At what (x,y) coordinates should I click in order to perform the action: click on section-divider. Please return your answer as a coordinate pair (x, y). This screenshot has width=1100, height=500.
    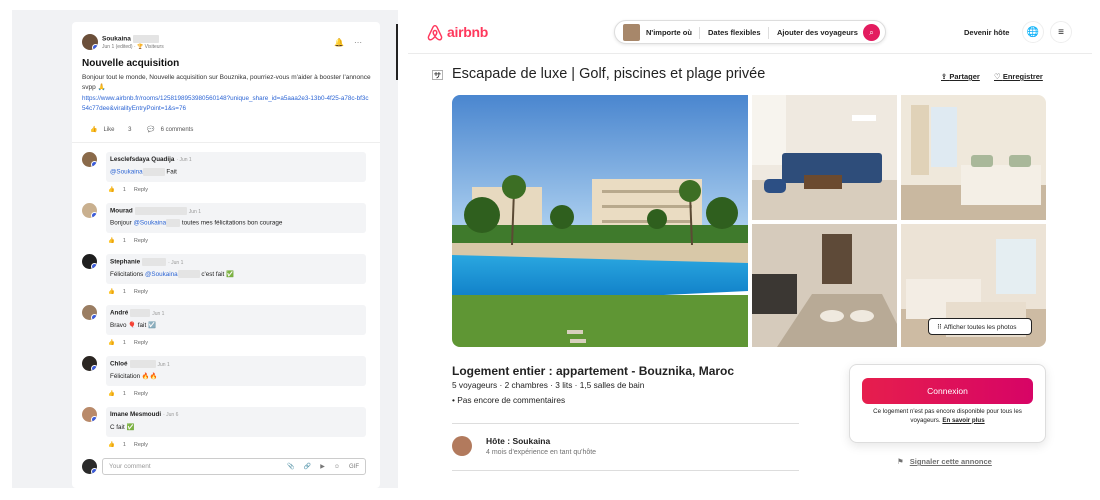
    Looking at the image, I should click on (625, 423).